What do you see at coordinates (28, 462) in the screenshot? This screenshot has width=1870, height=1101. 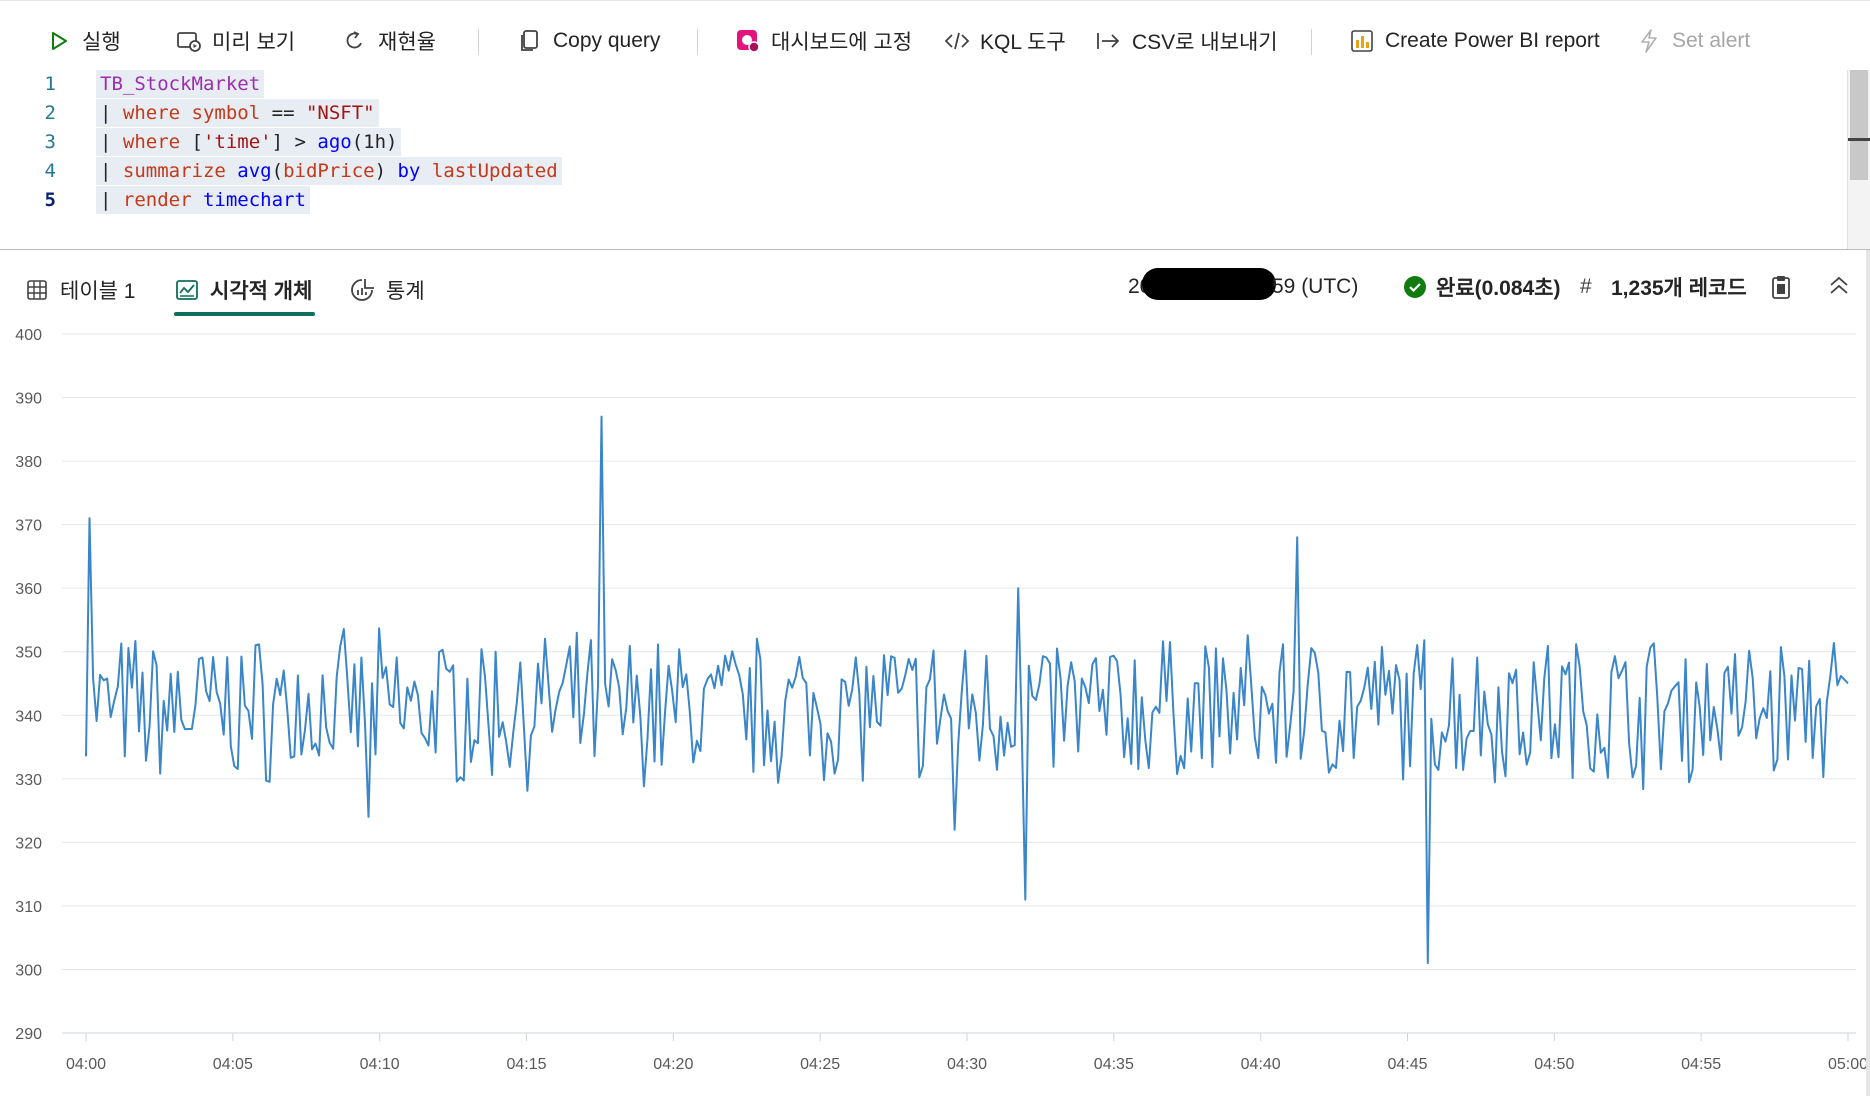 I see `y-tick-label: 380` at bounding box center [28, 462].